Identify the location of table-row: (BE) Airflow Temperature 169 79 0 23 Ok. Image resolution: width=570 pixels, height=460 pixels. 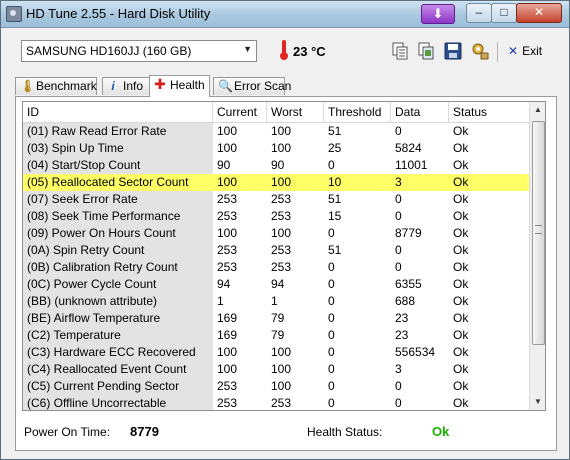
(284, 318).